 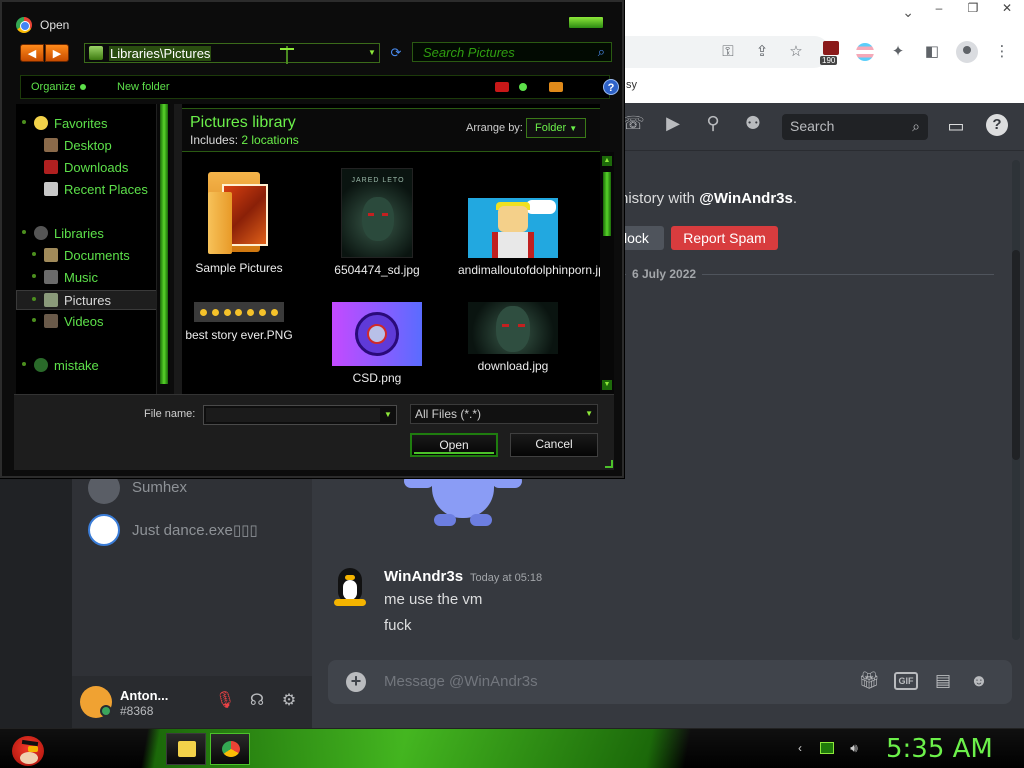 I want to click on view-dropdown-icon, so click(x=523, y=87).